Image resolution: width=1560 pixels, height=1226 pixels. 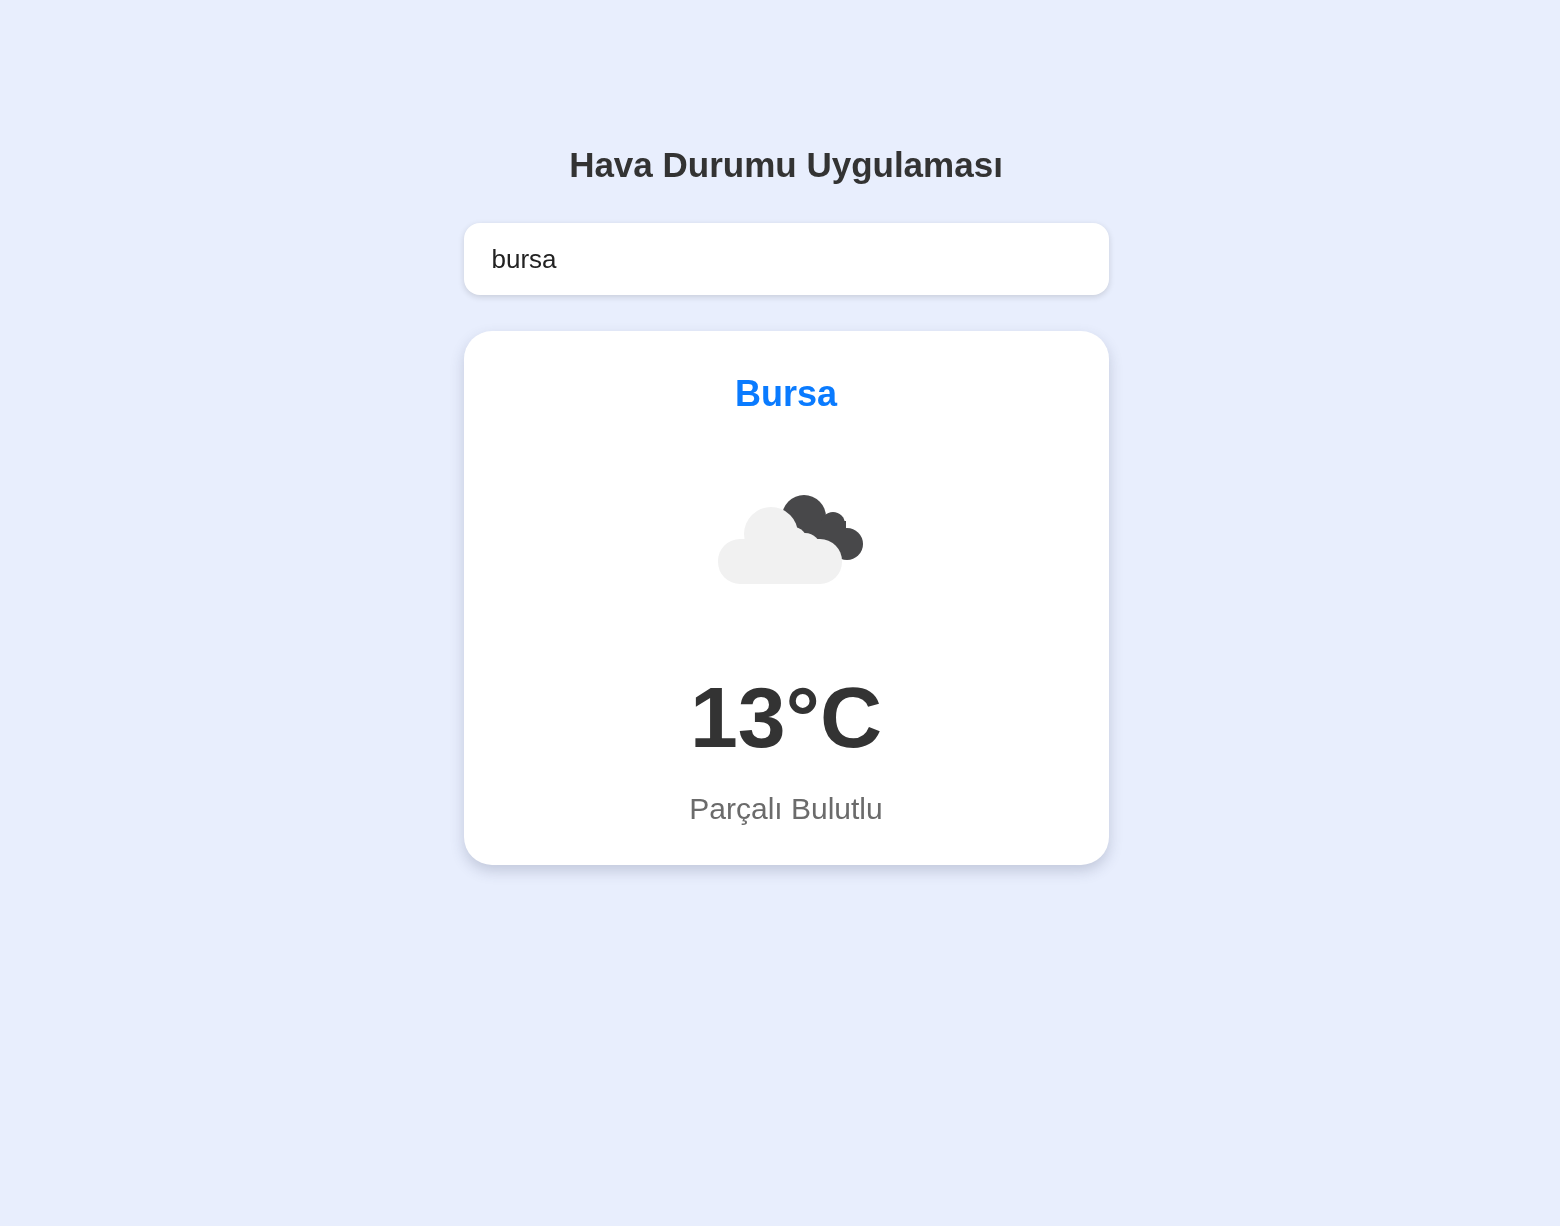 What do you see at coordinates (786, 809) in the screenshot?
I see `weather-description: Parçalı Bulutlu` at bounding box center [786, 809].